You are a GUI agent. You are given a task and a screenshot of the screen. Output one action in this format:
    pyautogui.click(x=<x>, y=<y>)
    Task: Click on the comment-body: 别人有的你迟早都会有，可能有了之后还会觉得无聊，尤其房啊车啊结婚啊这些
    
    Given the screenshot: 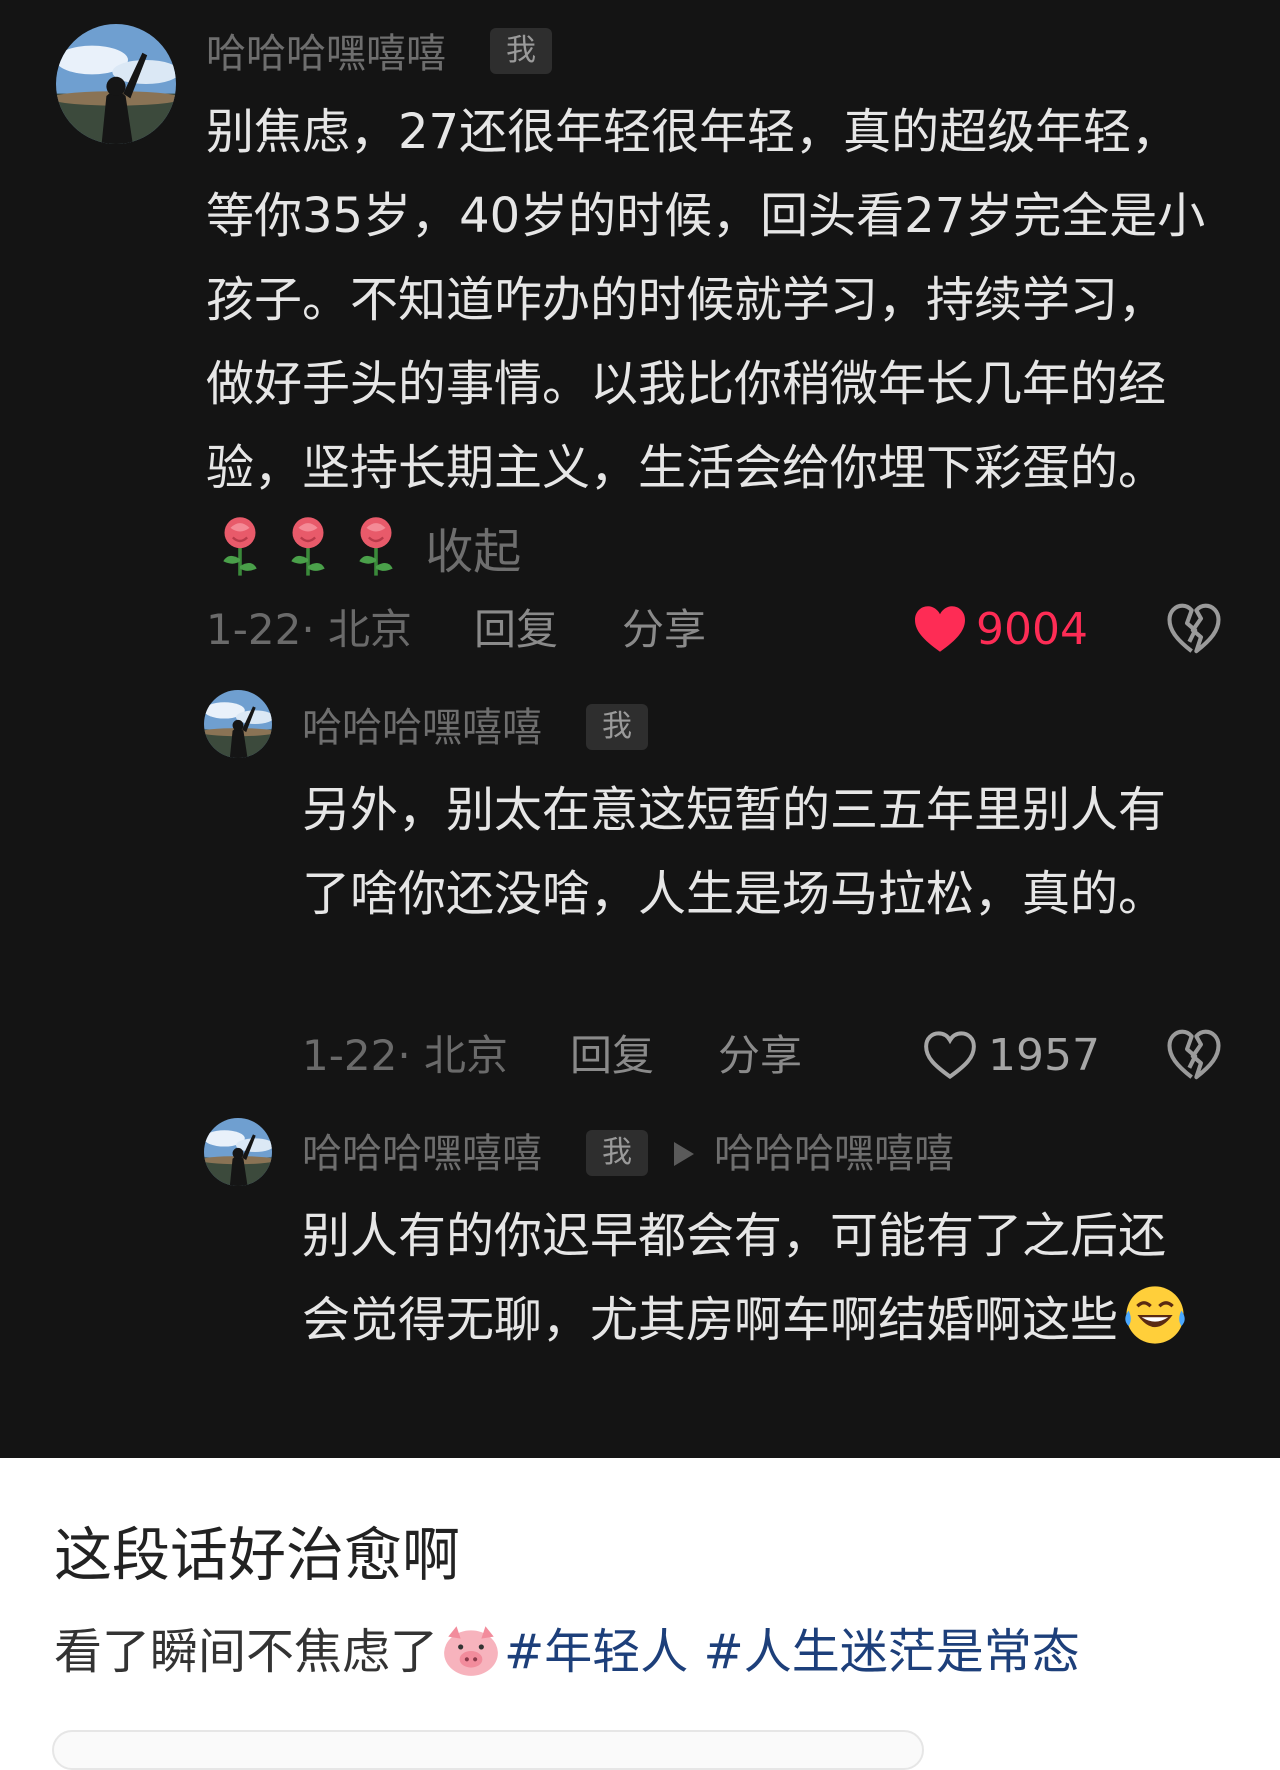 What is the action you would take?
    pyautogui.click(x=734, y=1278)
    